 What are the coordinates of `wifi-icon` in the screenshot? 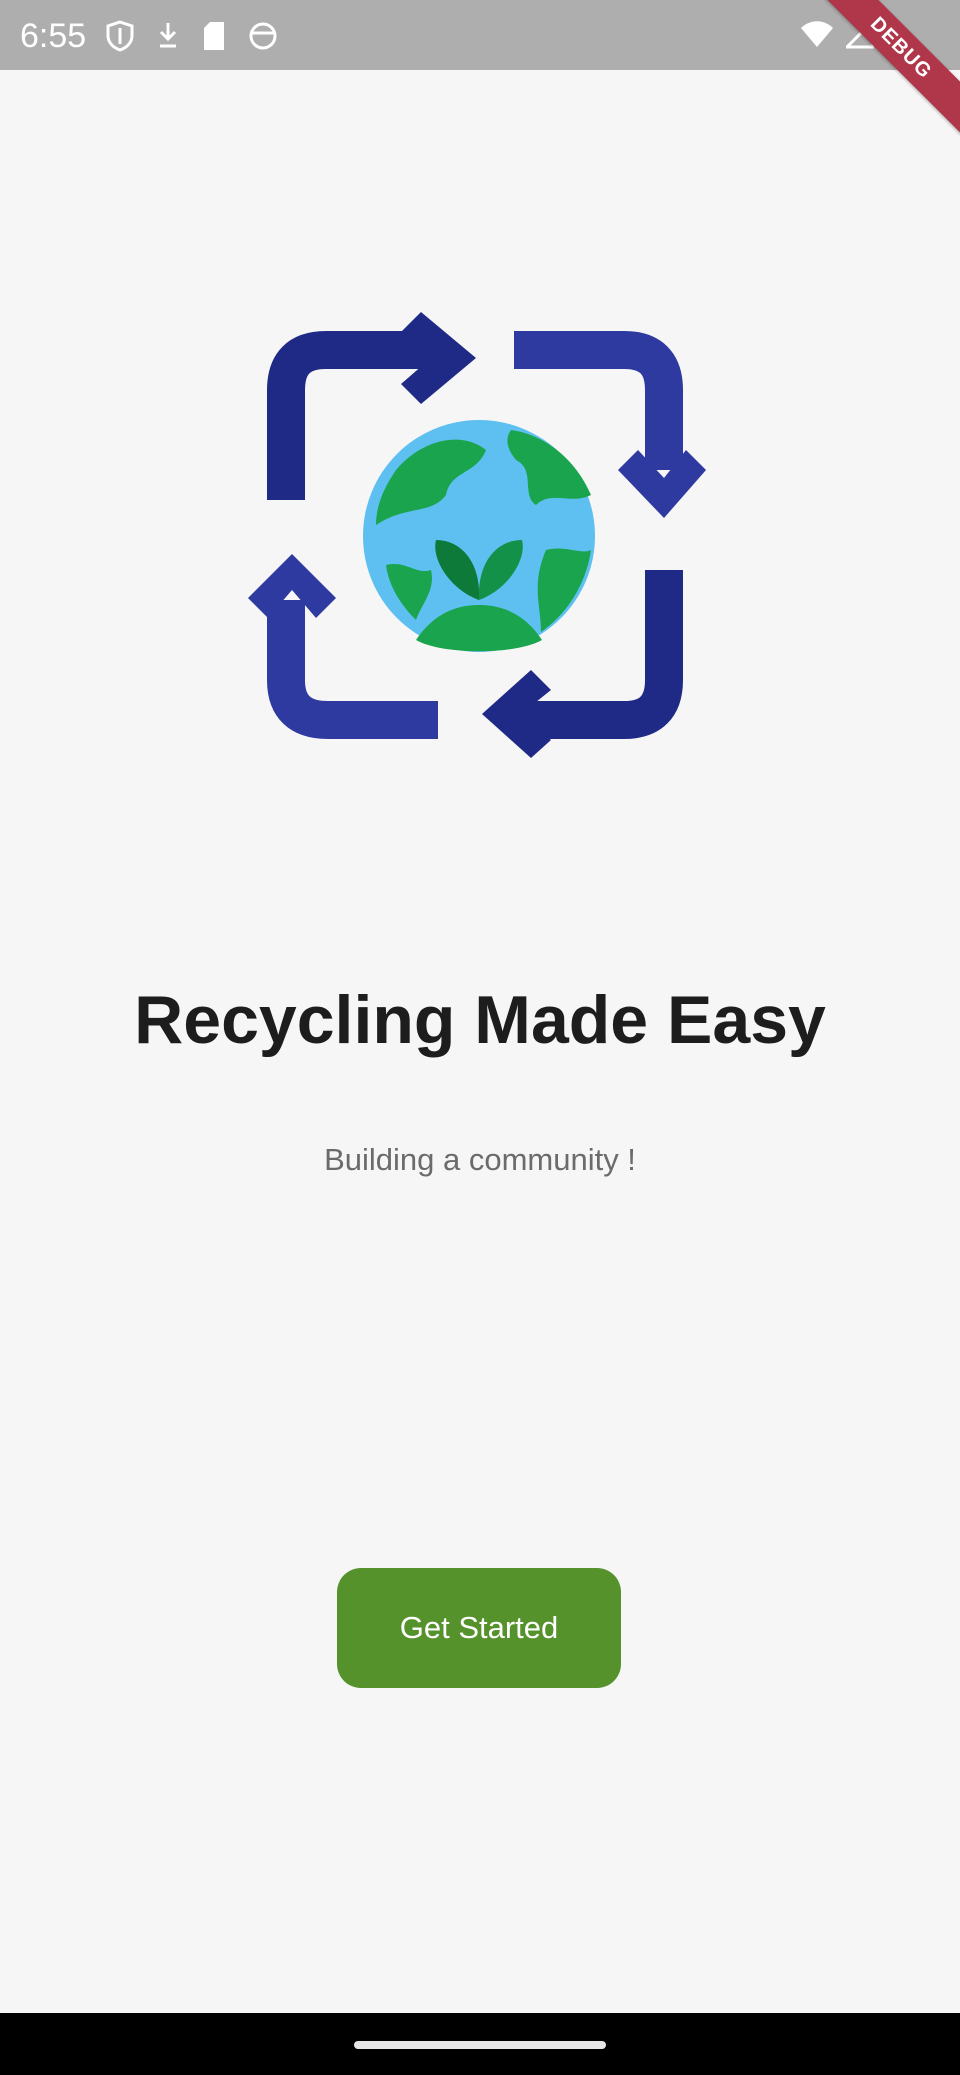 It's located at (817, 36).